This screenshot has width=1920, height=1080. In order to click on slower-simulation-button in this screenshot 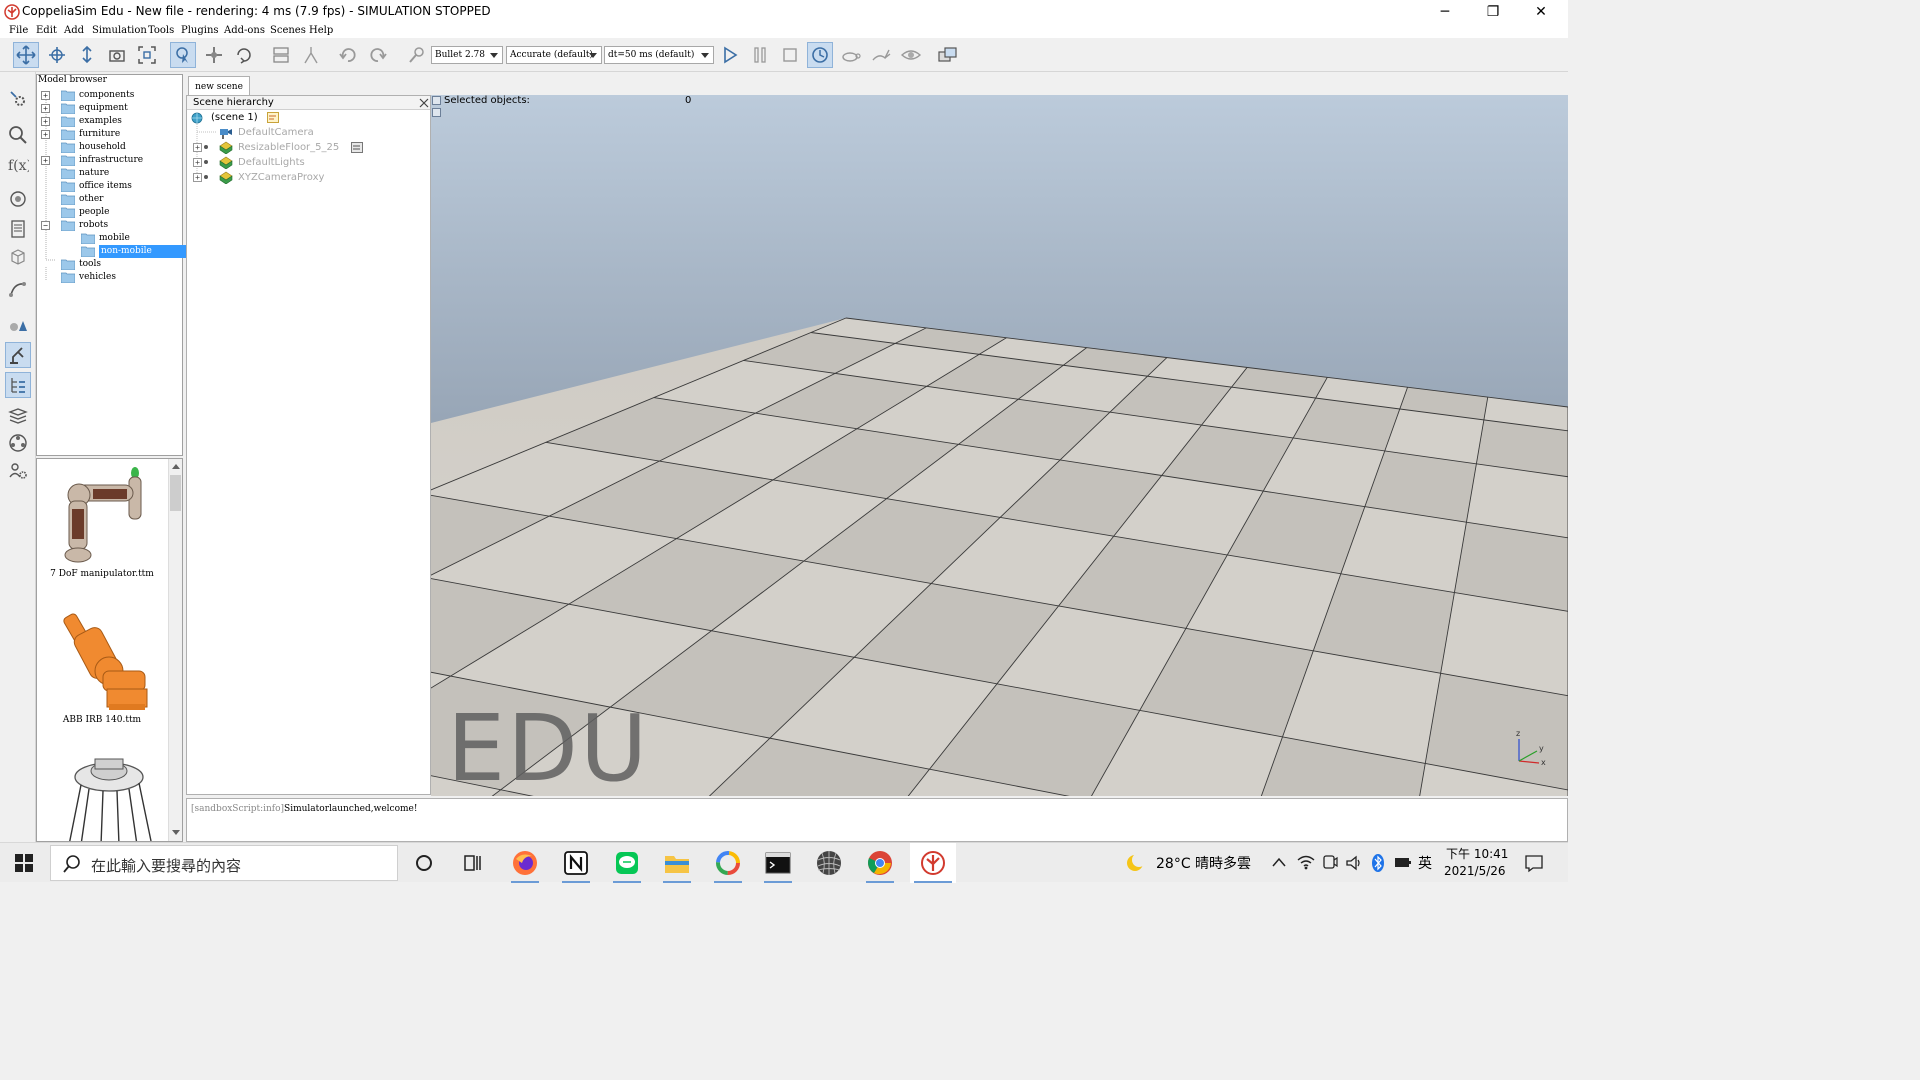, I will do `click(851, 55)`.